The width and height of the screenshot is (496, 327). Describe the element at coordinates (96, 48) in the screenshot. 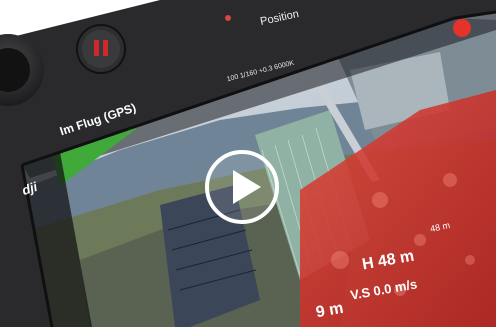

I see `pause-icon` at that location.